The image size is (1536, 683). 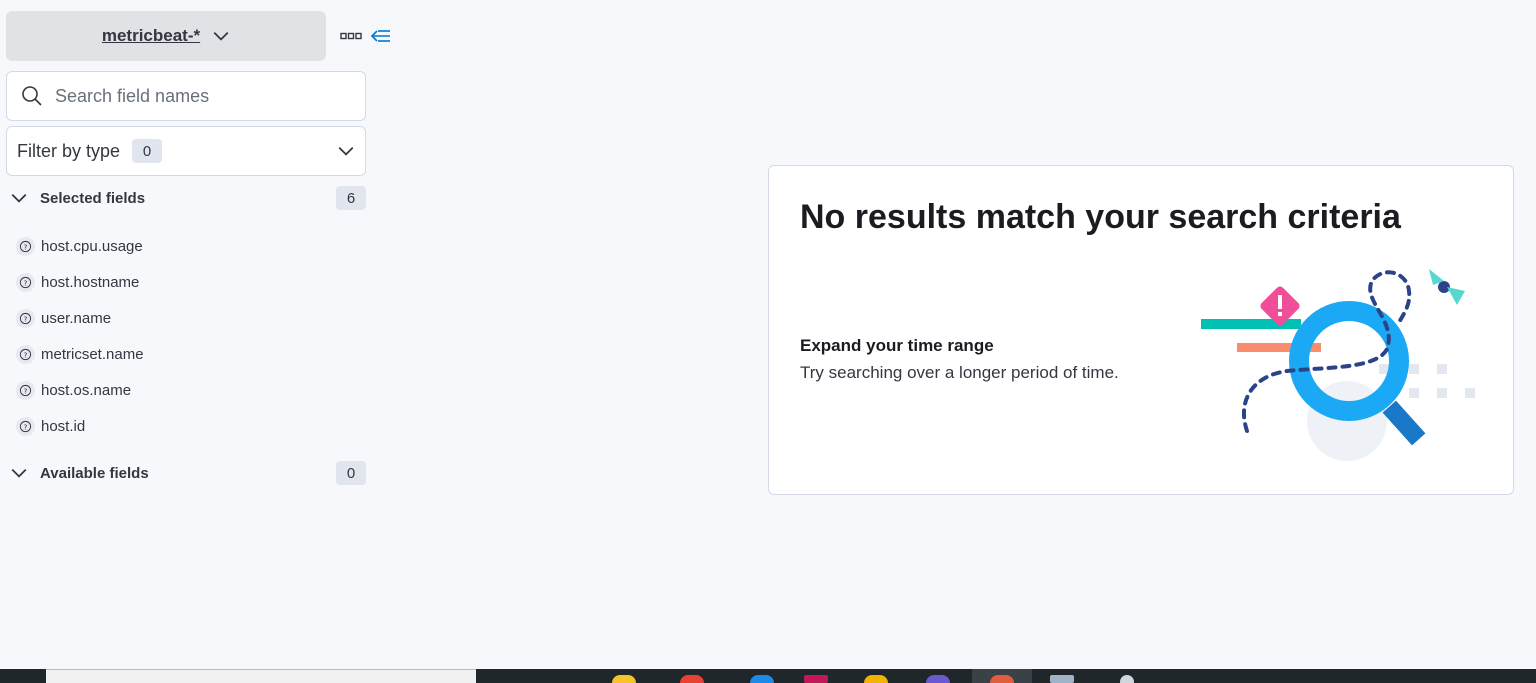 What do you see at coordinates (147, 151) in the screenshot?
I see `filter-count-badge: 0` at bounding box center [147, 151].